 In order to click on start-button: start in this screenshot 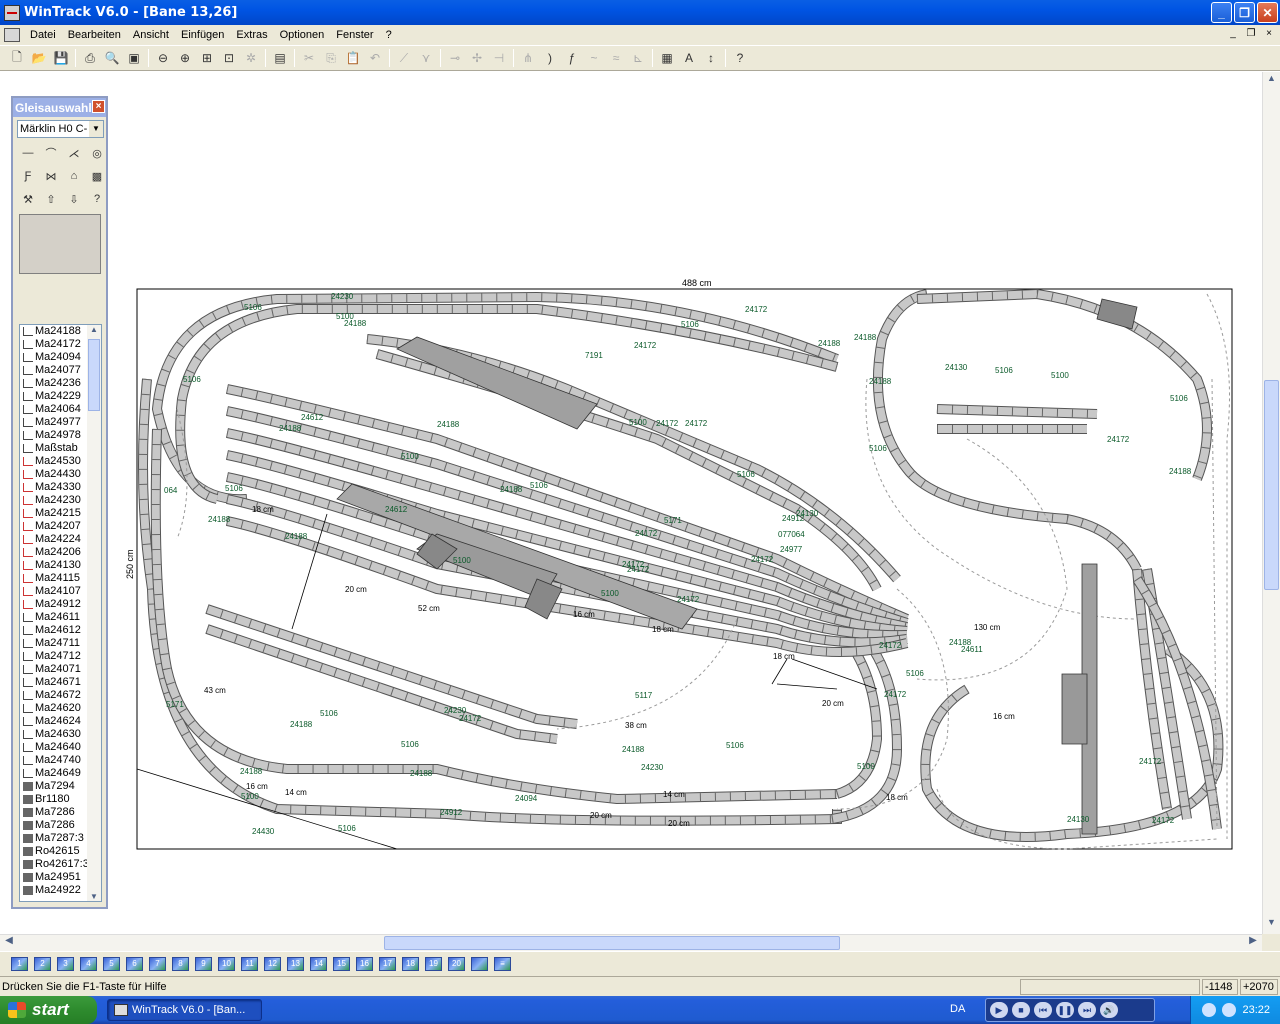, I will do `click(48, 1010)`.